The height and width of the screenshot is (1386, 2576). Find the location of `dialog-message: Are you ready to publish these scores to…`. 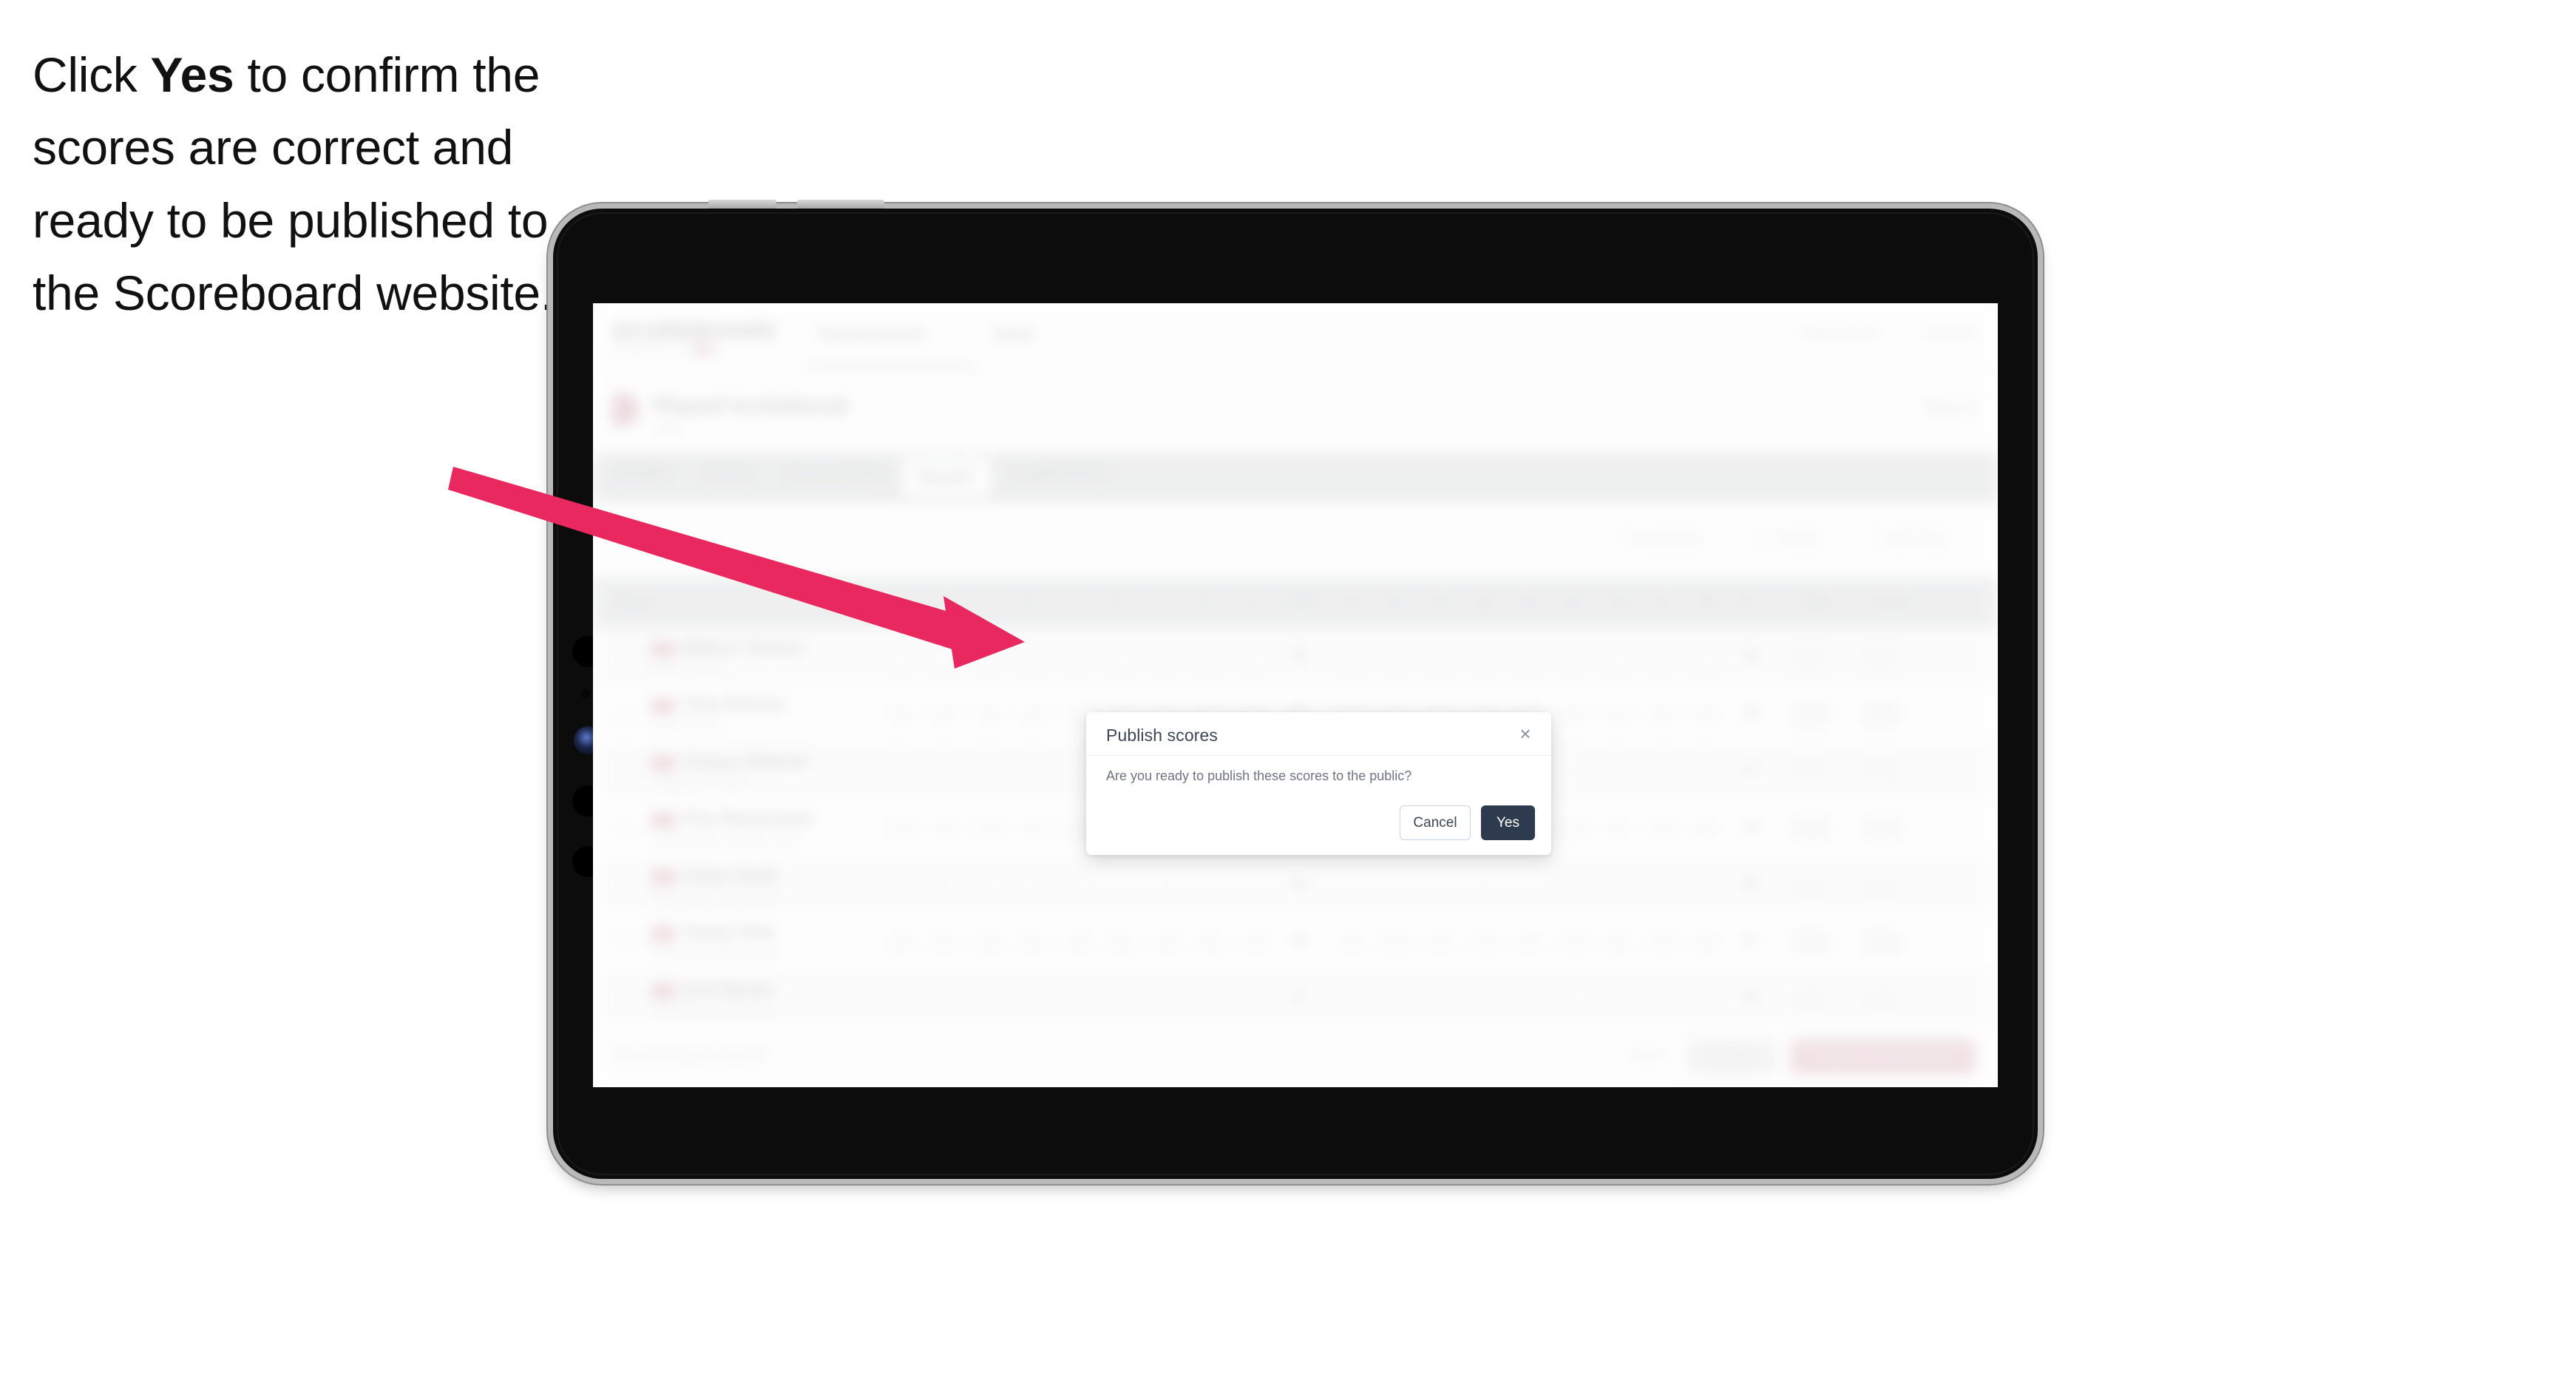

dialog-message: Are you ready to publish these scores to… is located at coordinates (1259, 775).